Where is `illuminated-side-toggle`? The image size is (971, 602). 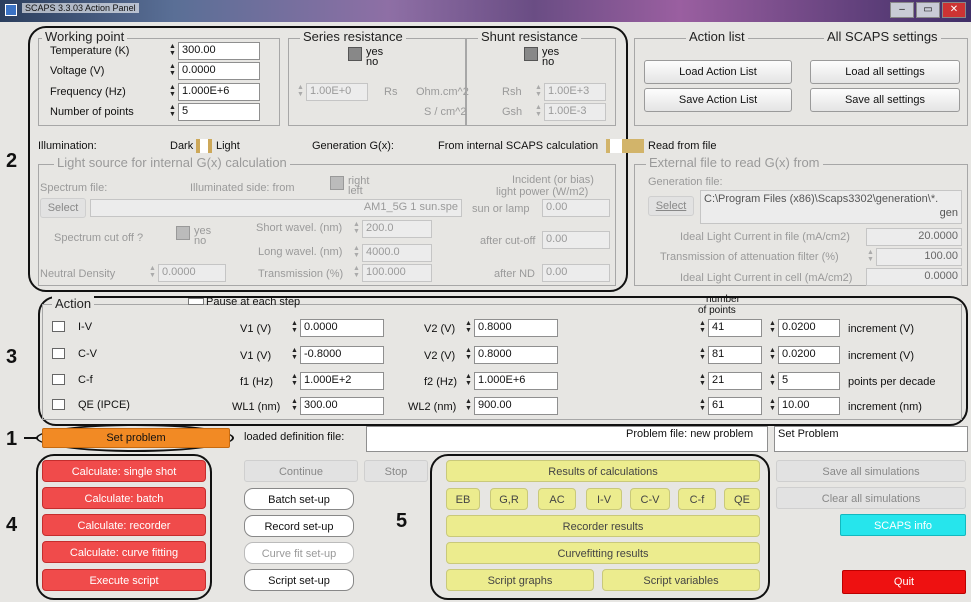 illuminated-side-toggle is located at coordinates (337, 183).